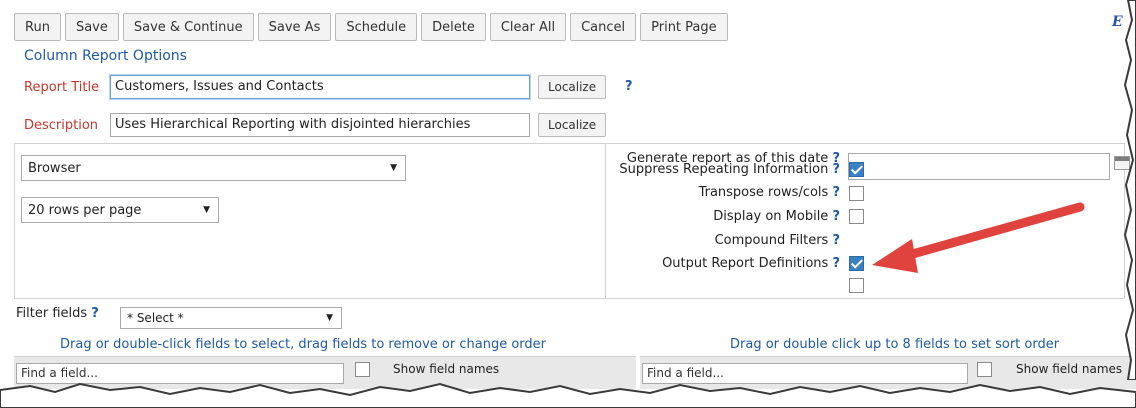 The width and height of the screenshot is (1136, 408). Describe the element at coordinates (213, 168) in the screenshot. I see `output-format-select: Browser ▼` at that location.